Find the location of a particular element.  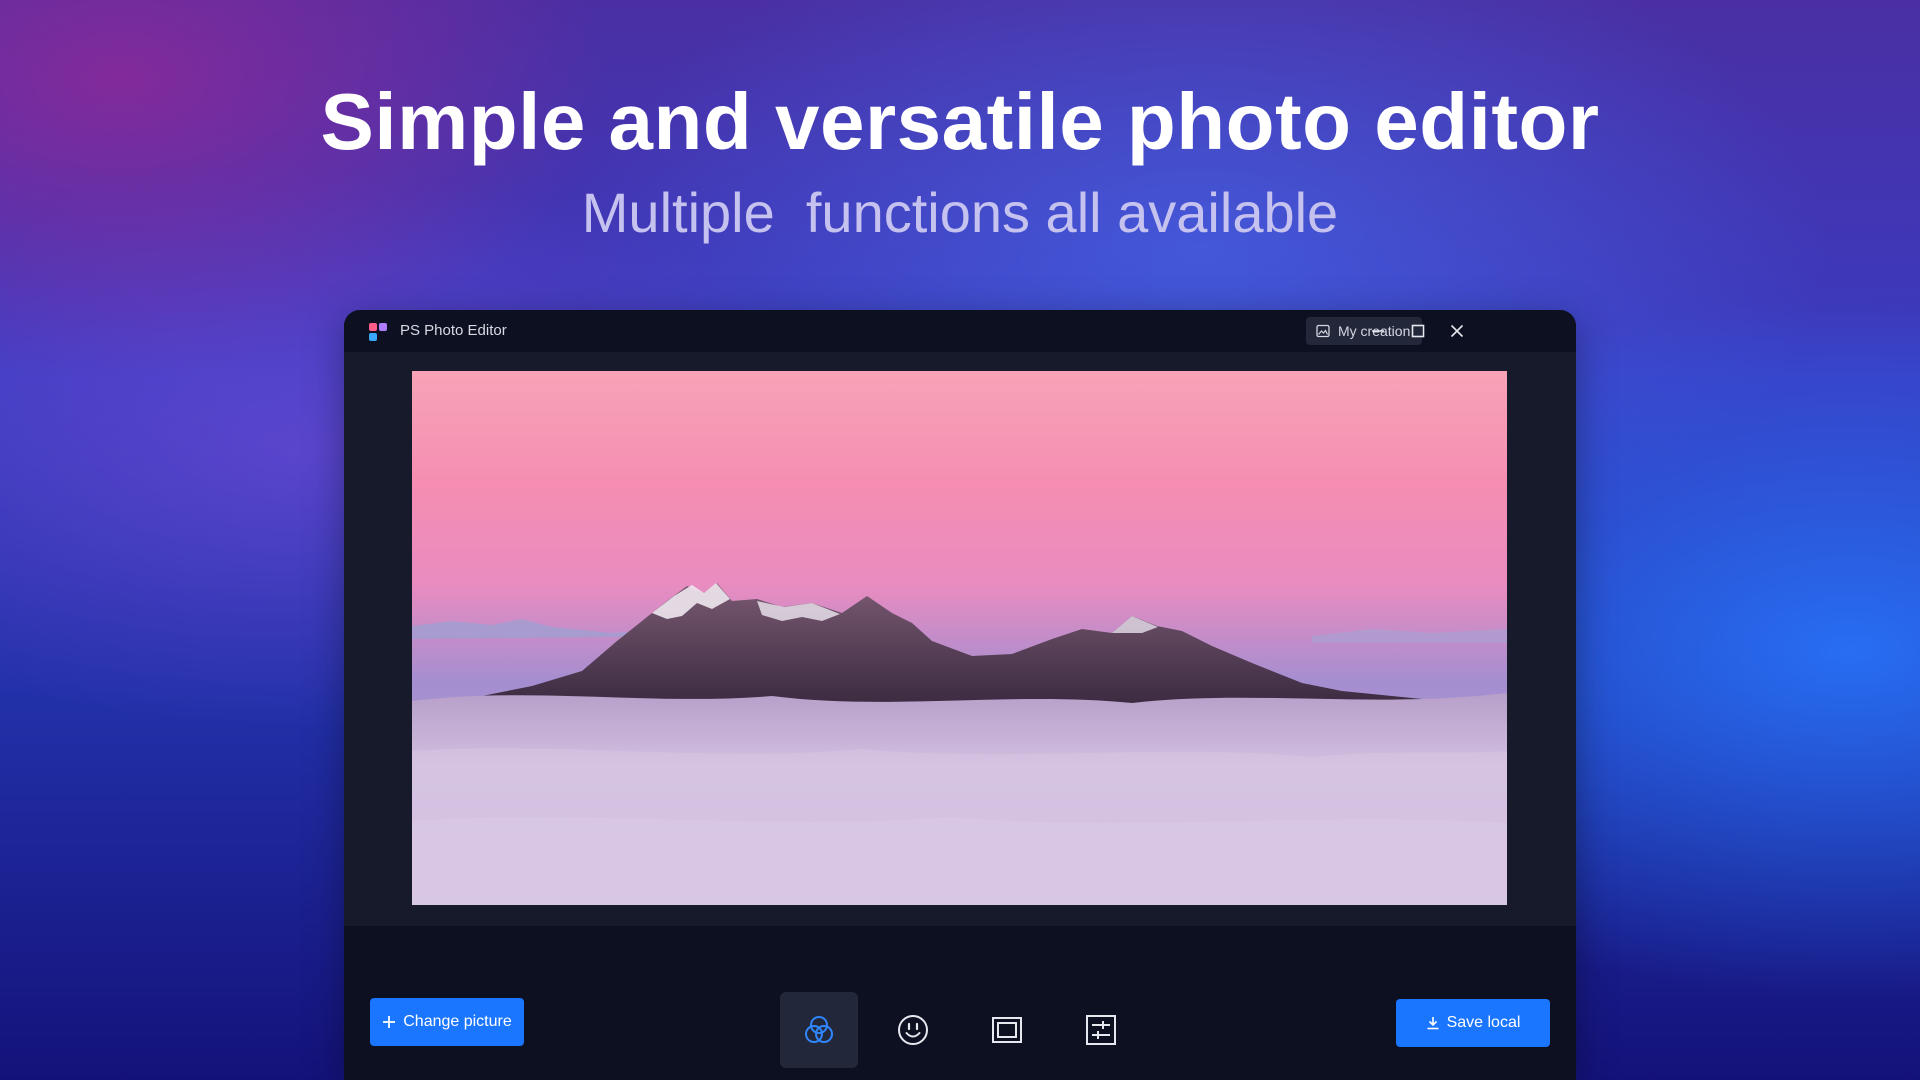

filter-icon is located at coordinates (819, 1029).